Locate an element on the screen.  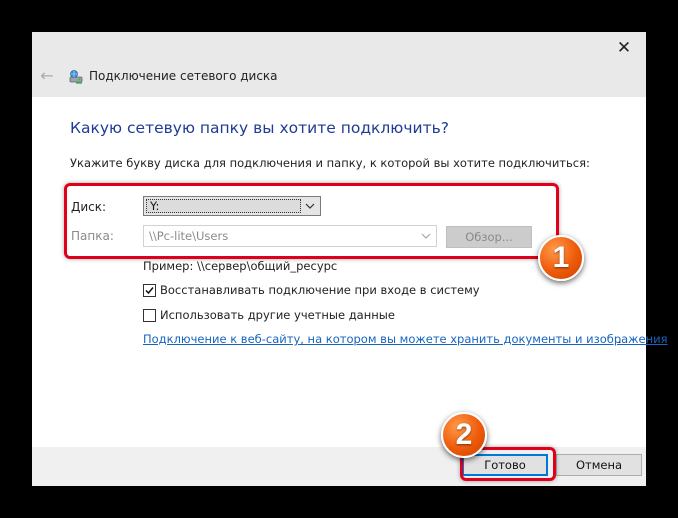
link-period: . is located at coordinates (620, 339).